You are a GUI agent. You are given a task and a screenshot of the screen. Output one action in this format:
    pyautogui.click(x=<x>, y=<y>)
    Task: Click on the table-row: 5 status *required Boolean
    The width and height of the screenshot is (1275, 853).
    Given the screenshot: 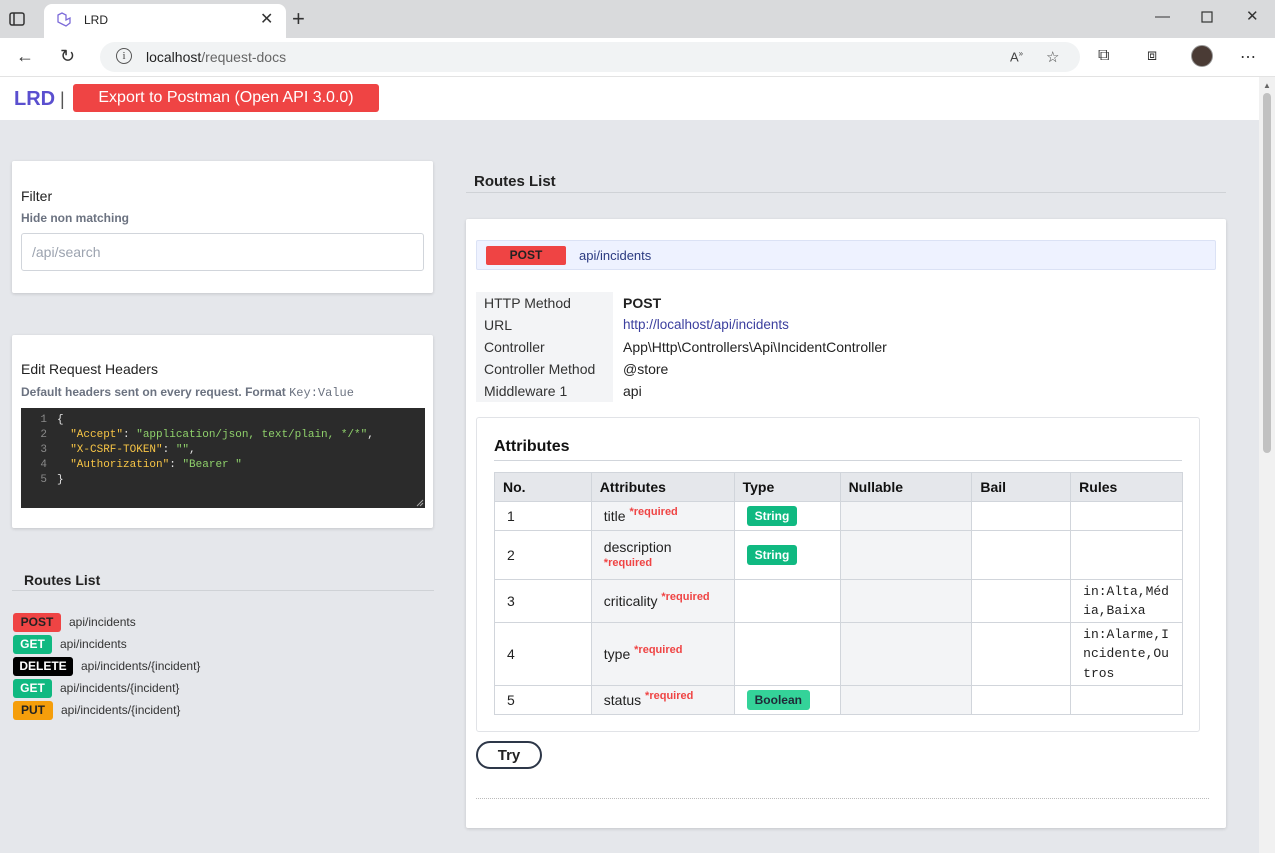 What is the action you would take?
    pyautogui.click(x=838, y=700)
    